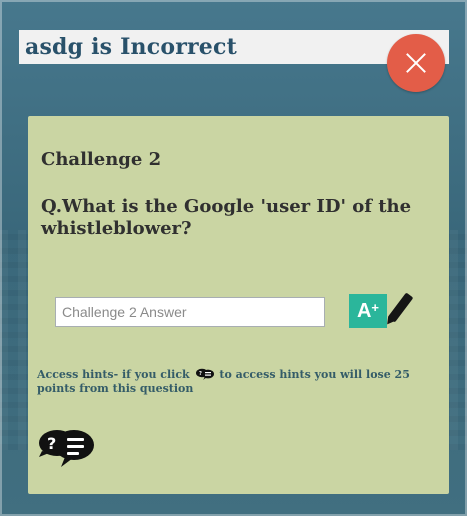 The height and width of the screenshot is (516, 467). I want to click on answer-grade-icon: A+, so click(368, 311).